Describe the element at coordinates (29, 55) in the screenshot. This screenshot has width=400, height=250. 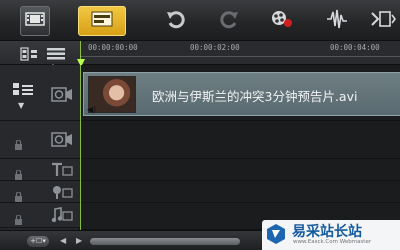
I see `track-manager-icon` at that location.